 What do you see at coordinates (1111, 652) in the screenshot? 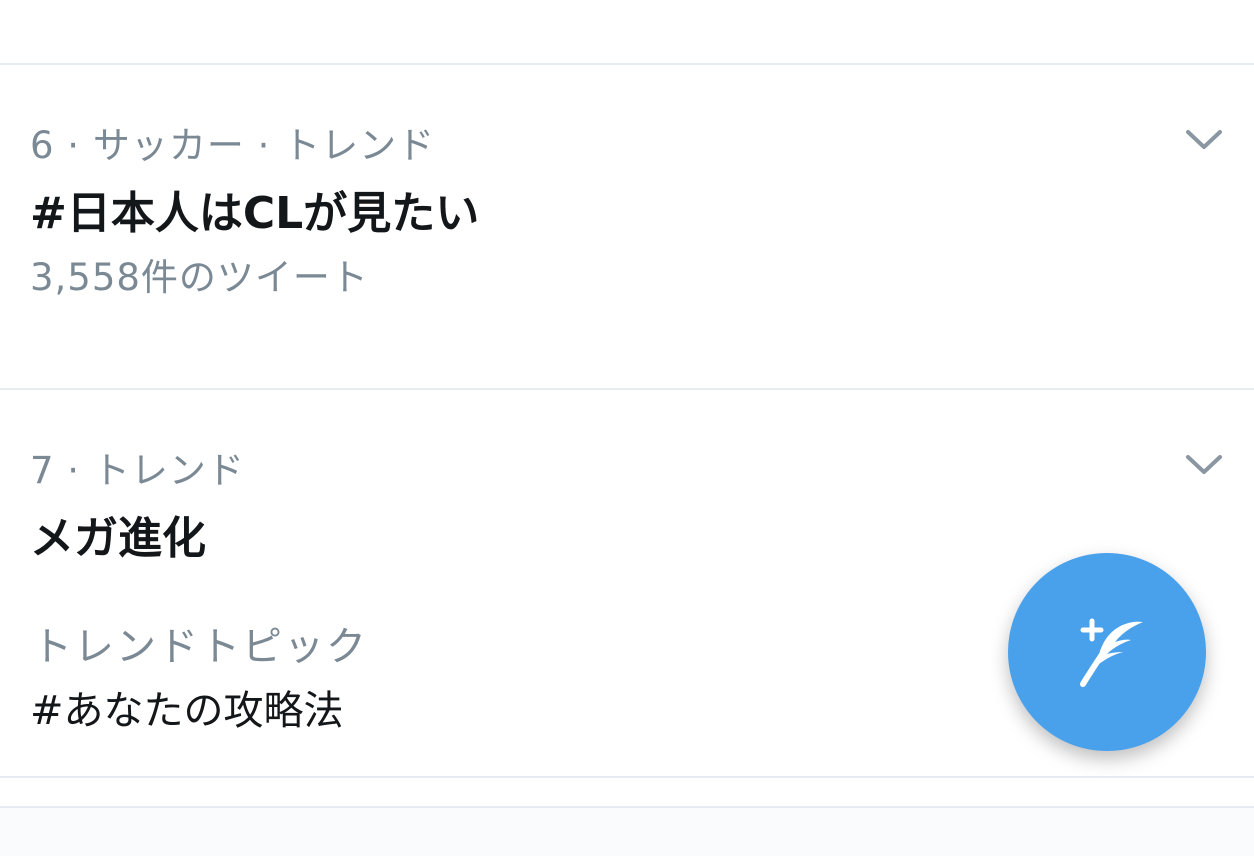
I see `compose-tweet-icon` at bounding box center [1111, 652].